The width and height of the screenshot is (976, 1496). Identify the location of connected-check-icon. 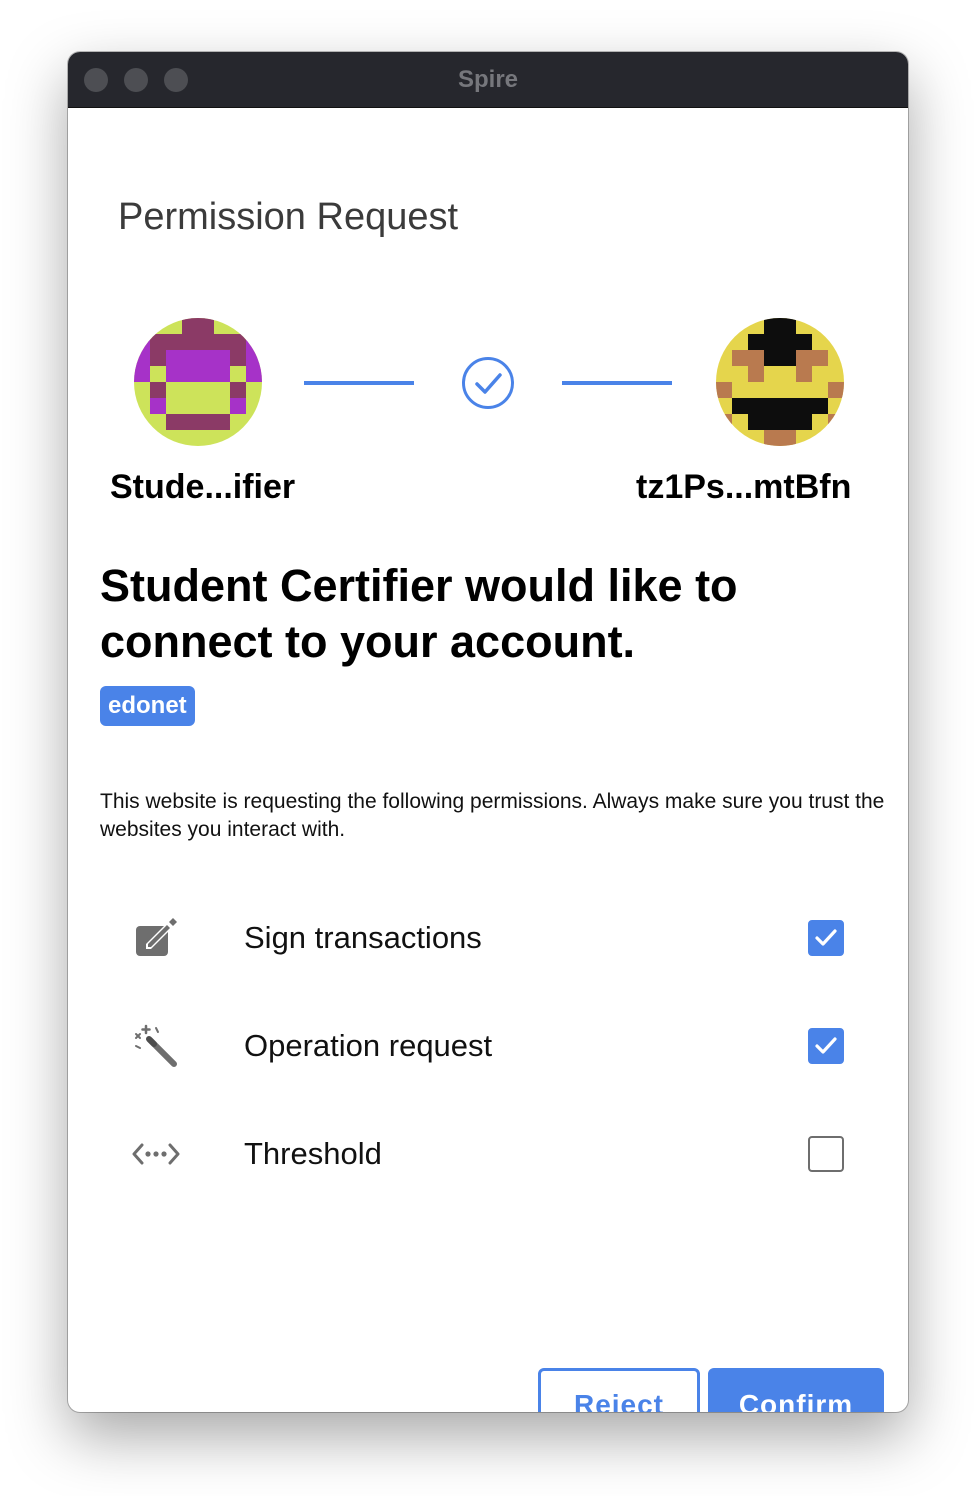
(488, 383).